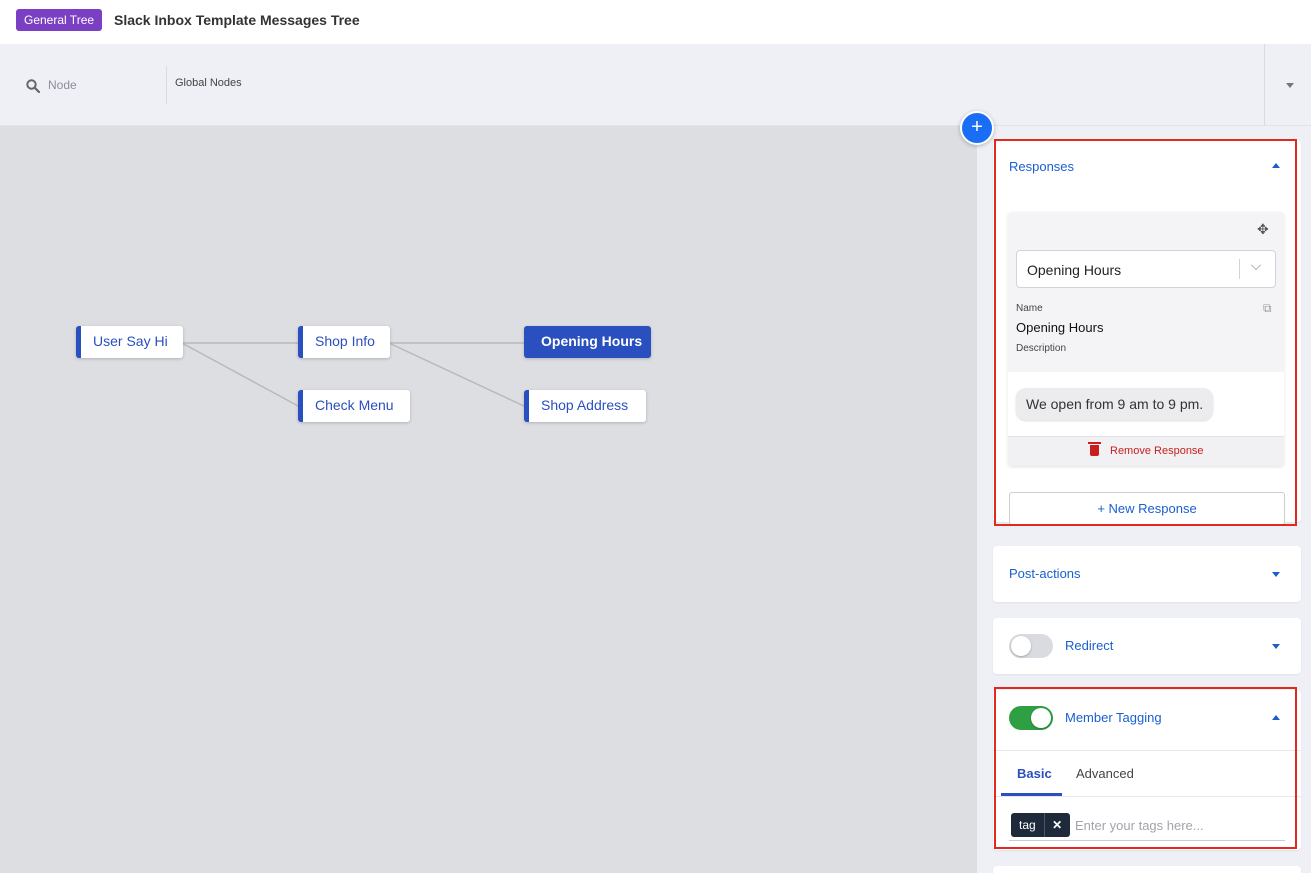 Image resolution: width=1311 pixels, height=873 pixels. What do you see at coordinates (1041, 348) in the screenshot?
I see `description-label: Description` at bounding box center [1041, 348].